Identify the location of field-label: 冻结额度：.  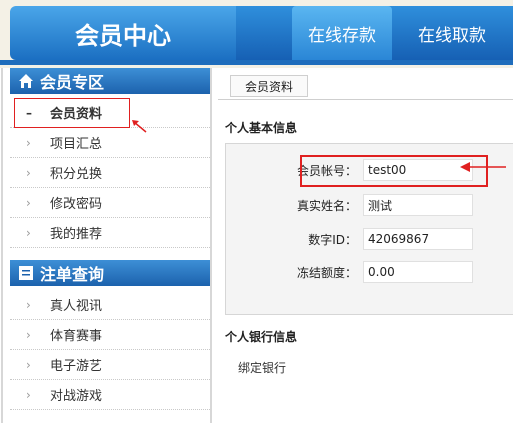
(326, 272).